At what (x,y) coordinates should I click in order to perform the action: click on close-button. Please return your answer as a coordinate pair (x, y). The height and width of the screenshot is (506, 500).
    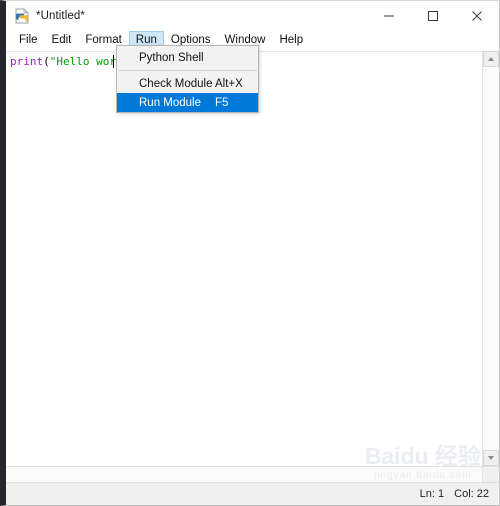
    Looking at the image, I should click on (477, 16).